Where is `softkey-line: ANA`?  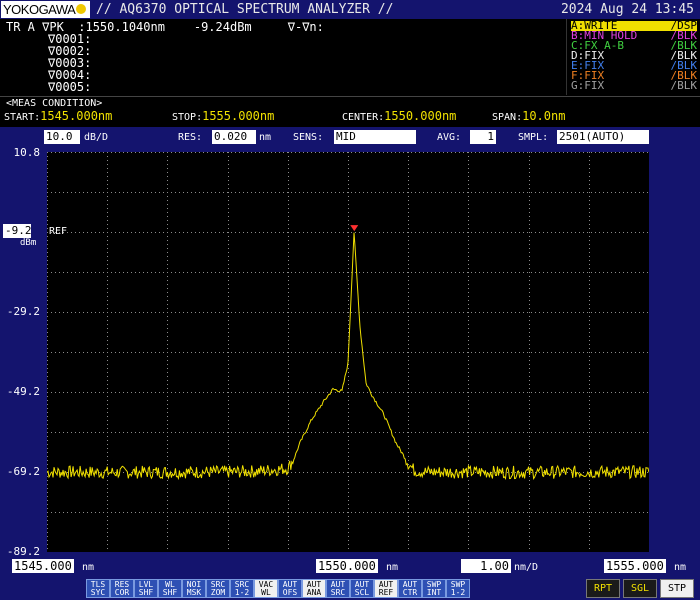 softkey-line: ANA is located at coordinates (314, 592).